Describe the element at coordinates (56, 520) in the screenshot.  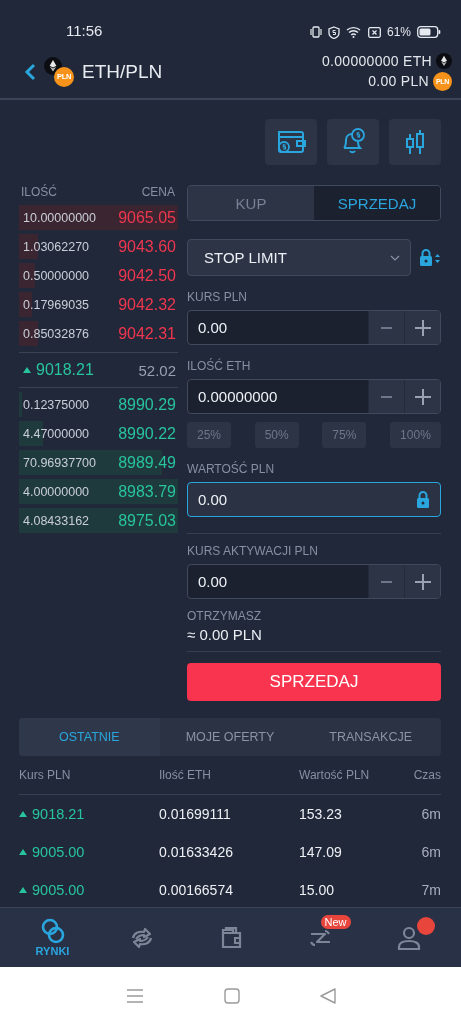
I see `order-amount: 4.08433162` at that location.